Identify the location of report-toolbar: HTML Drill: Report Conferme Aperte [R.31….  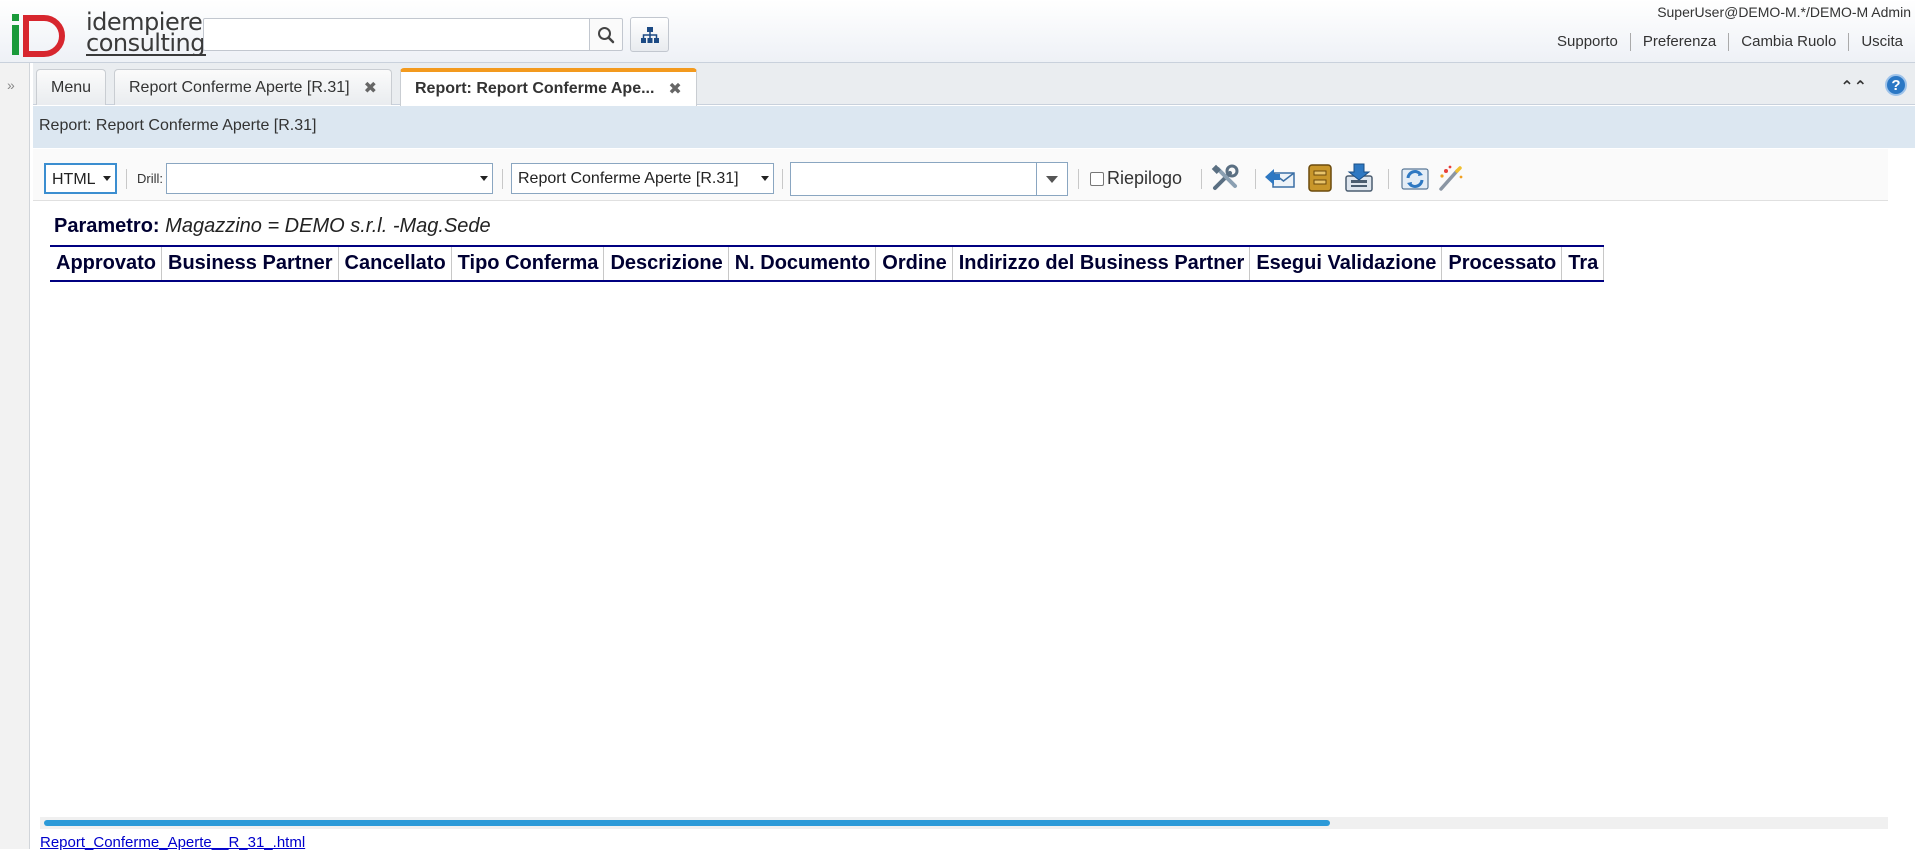
(960, 175).